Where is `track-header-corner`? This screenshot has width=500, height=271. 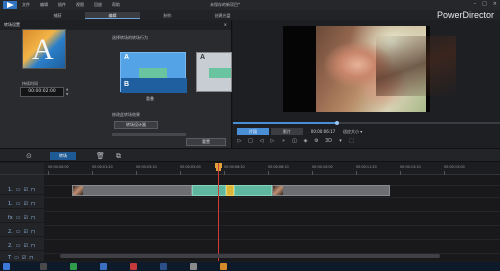 track-header-corner is located at coordinates (22, 169).